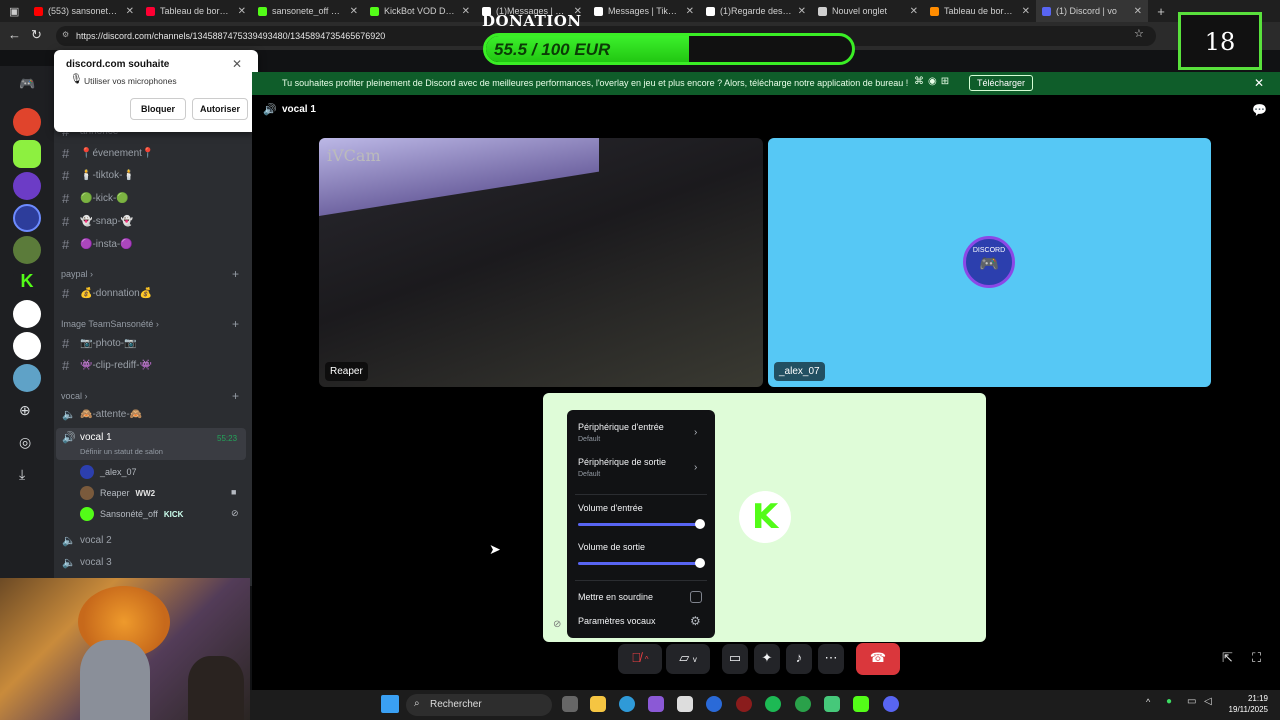  I want to click on add-server-icon: ⊕, so click(25, 410).